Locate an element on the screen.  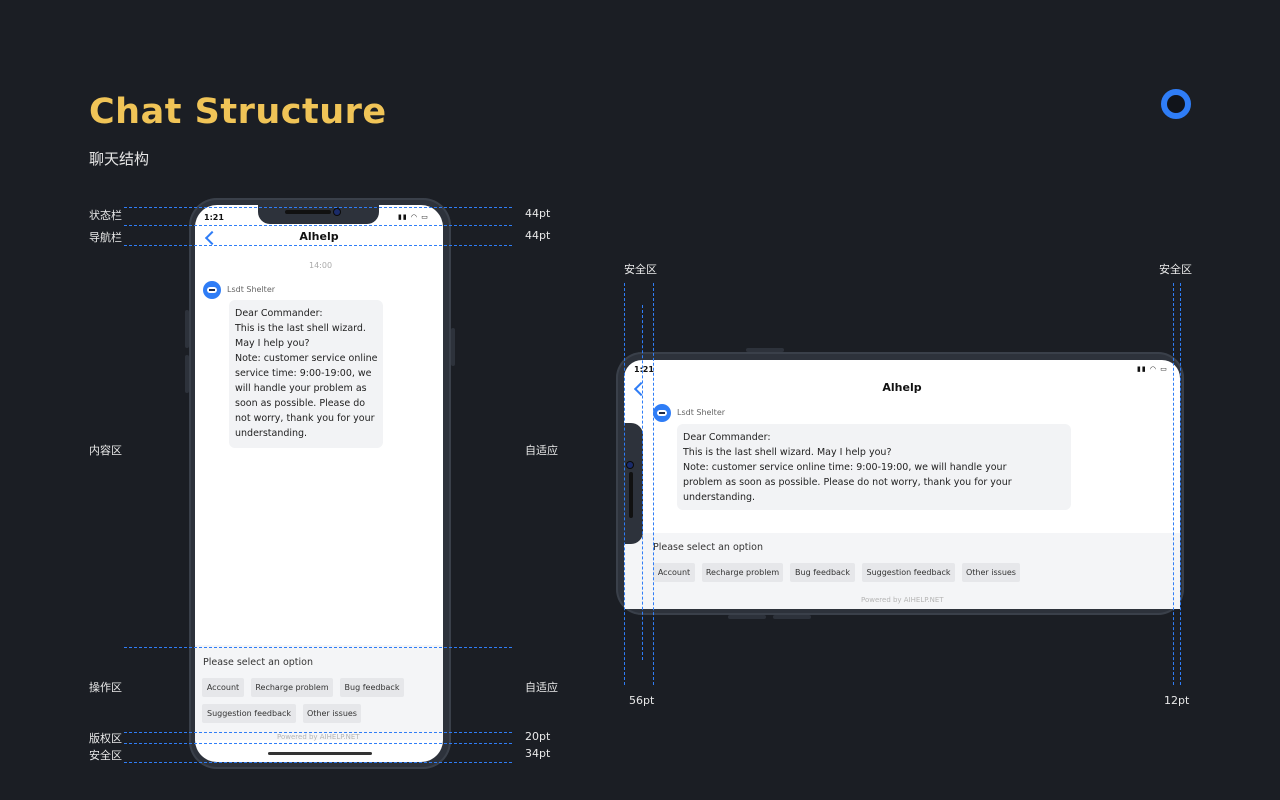
label-copyright-area: 版权区 is located at coordinates (105, 738).